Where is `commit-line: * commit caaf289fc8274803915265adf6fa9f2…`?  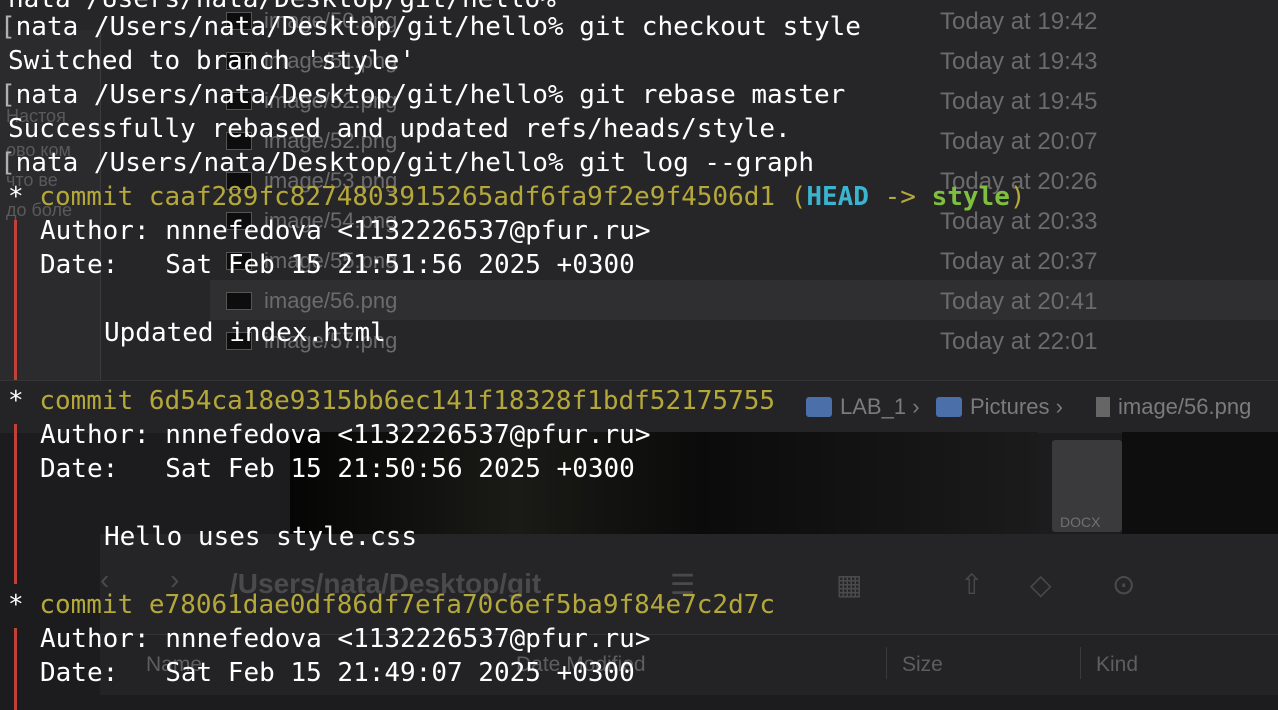 commit-line: * commit caaf289fc8274803915265adf6fa9f2… is located at coordinates (517, 197).